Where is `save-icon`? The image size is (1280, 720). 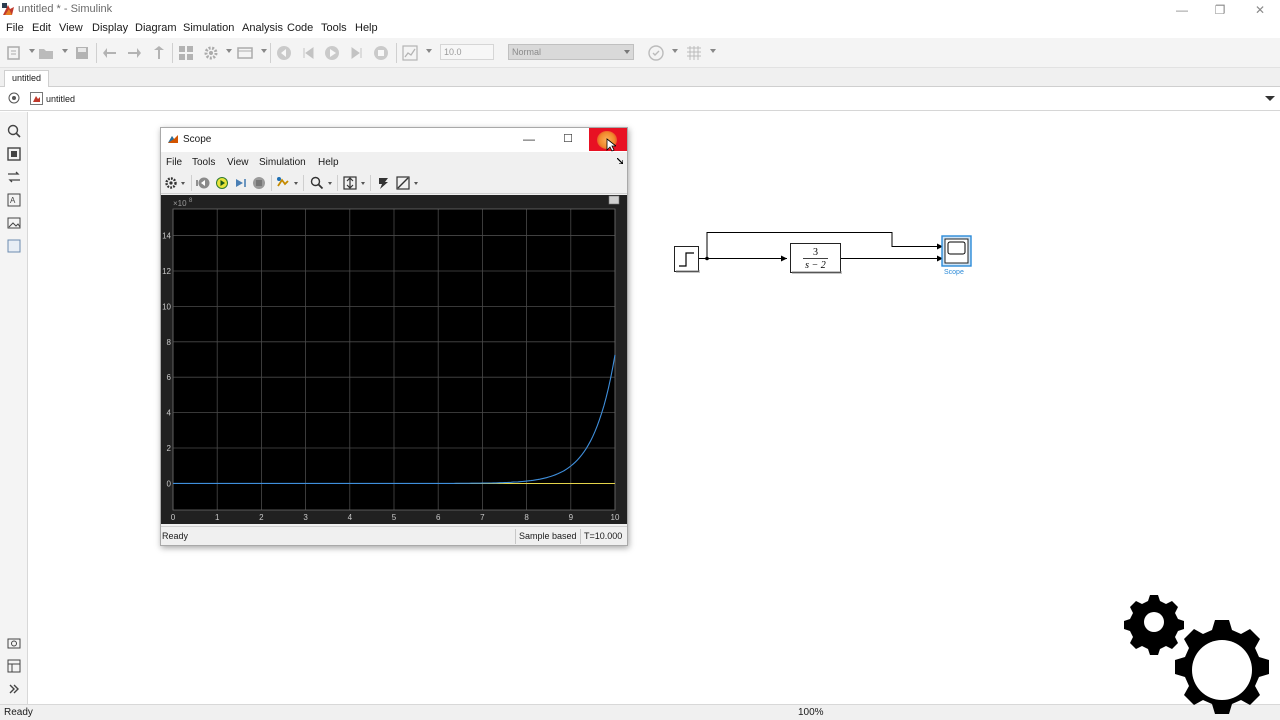 save-icon is located at coordinates (82, 53).